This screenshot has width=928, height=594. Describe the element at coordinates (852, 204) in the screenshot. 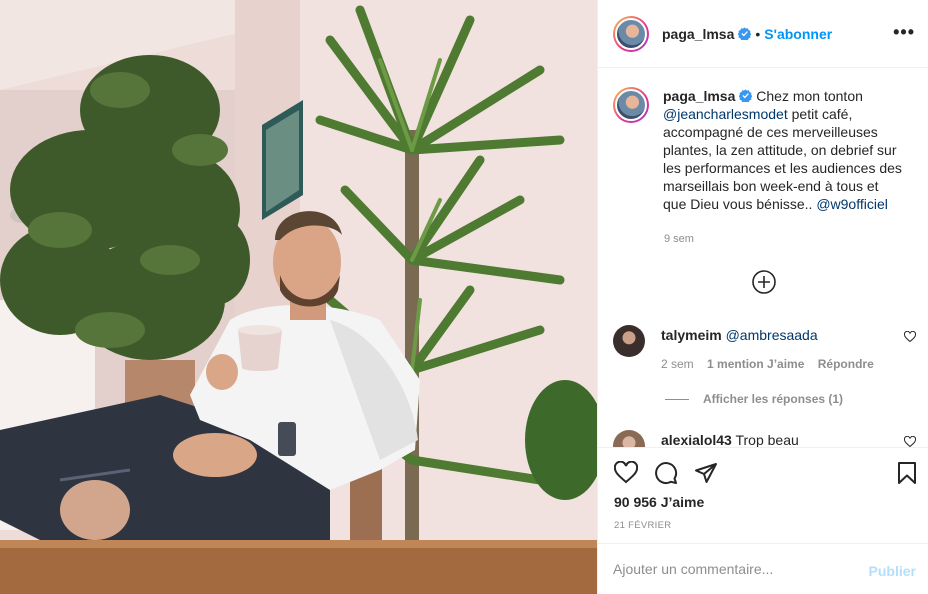

I see `caption-mention: @w9officiel` at that location.